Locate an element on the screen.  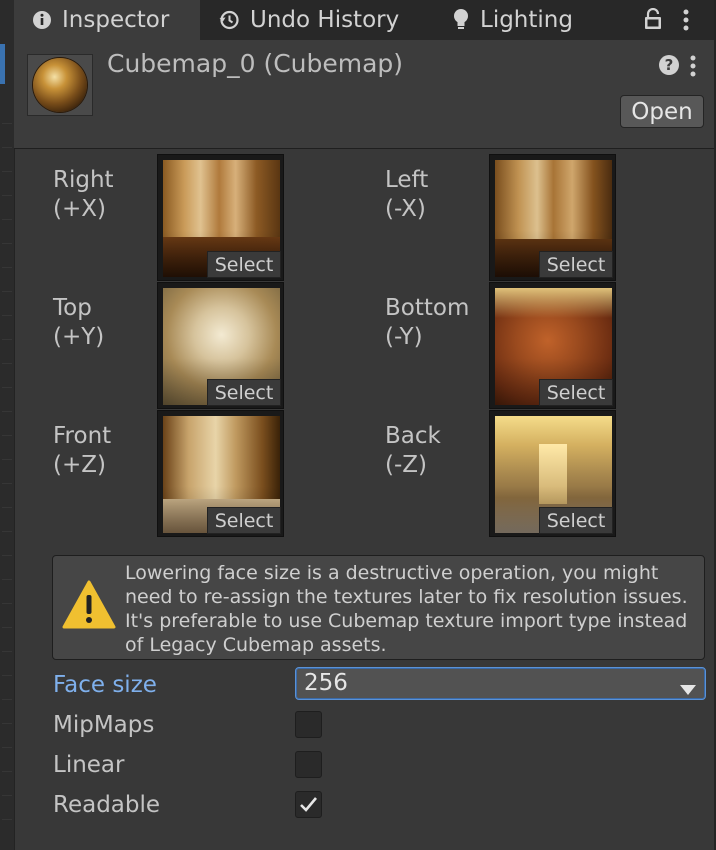
tab-undo-history: Undo History is located at coordinates (308, 20).